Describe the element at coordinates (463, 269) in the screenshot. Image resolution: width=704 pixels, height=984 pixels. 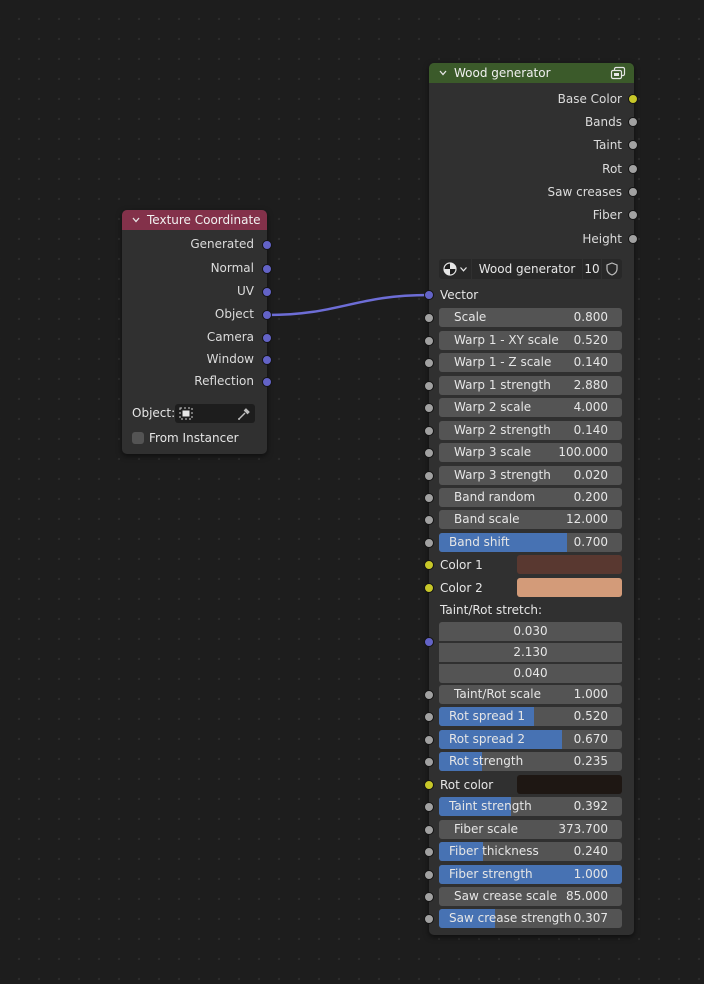
I see `chevron-down-icon` at that location.